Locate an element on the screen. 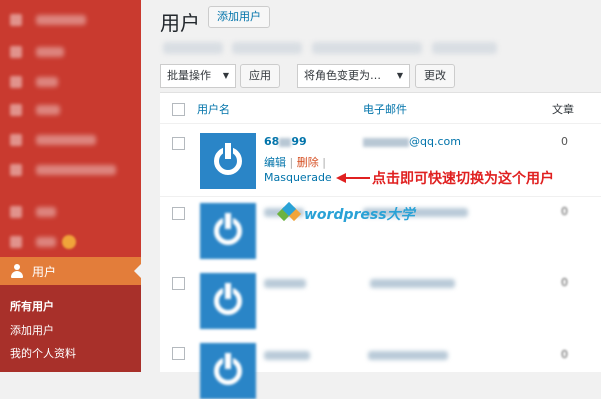  delete-link: 删除 is located at coordinates (308, 162).